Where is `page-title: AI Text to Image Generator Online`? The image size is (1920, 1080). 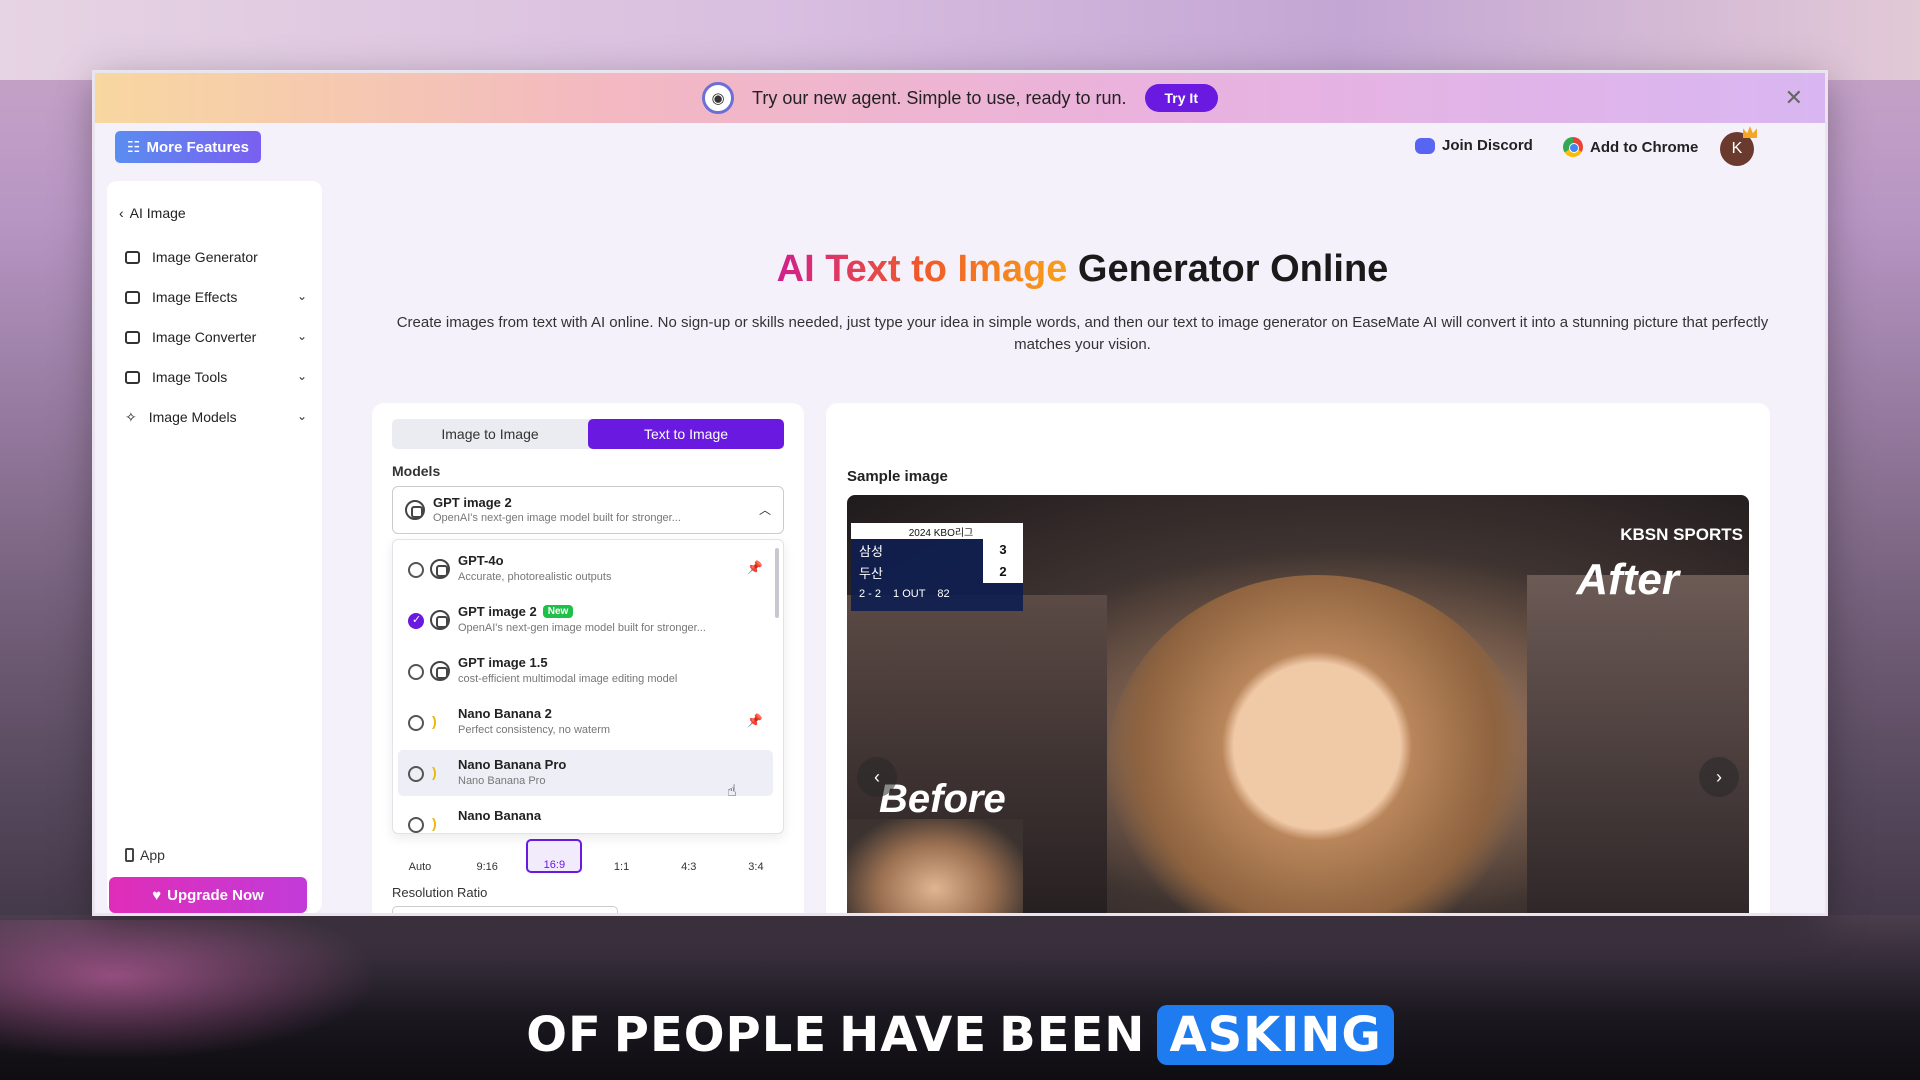 page-title: AI Text to Image Generator Online is located at coordinates (1082, 269).